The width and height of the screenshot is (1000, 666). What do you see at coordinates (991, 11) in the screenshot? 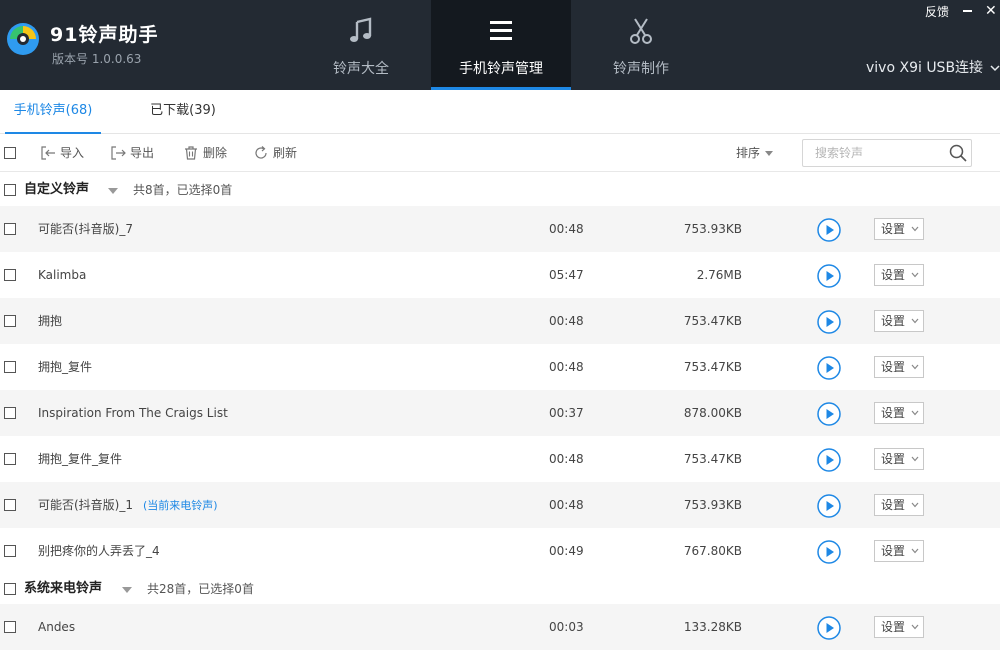
I see `close-icon: ✕` at bounding box center [991, 11].